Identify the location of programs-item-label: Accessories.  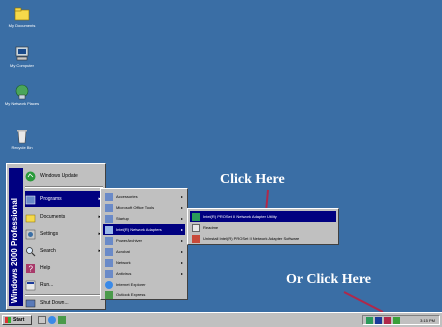
(127, 196).